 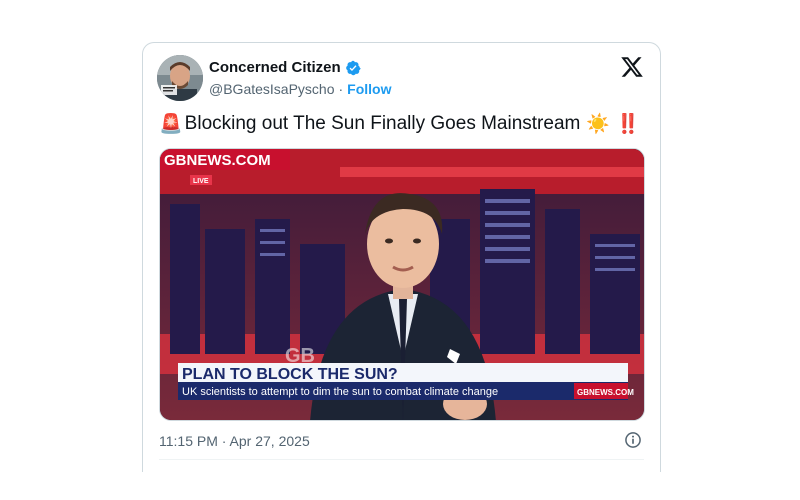 What do you see at coordinates (598, 124) in the screenshot?
I see `sun-emoji: ☀️` at bounding box center [598, 124].